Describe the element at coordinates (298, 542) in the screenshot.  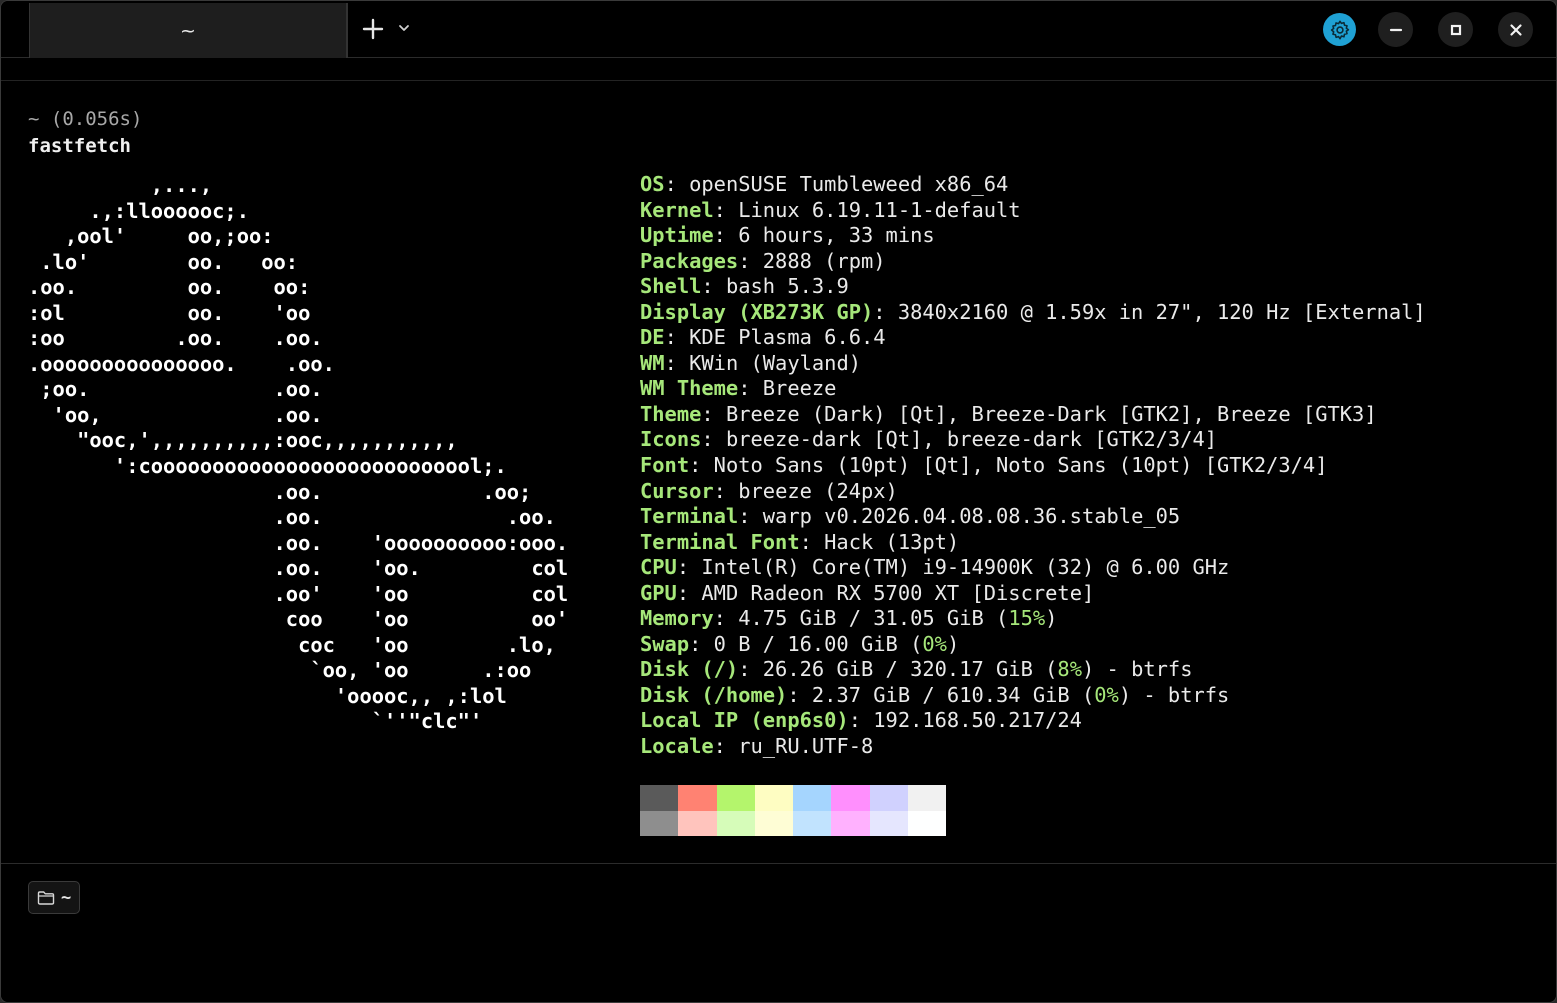
I see `logo-line: .oo. 'oooooooooo:ooo.` at that location.